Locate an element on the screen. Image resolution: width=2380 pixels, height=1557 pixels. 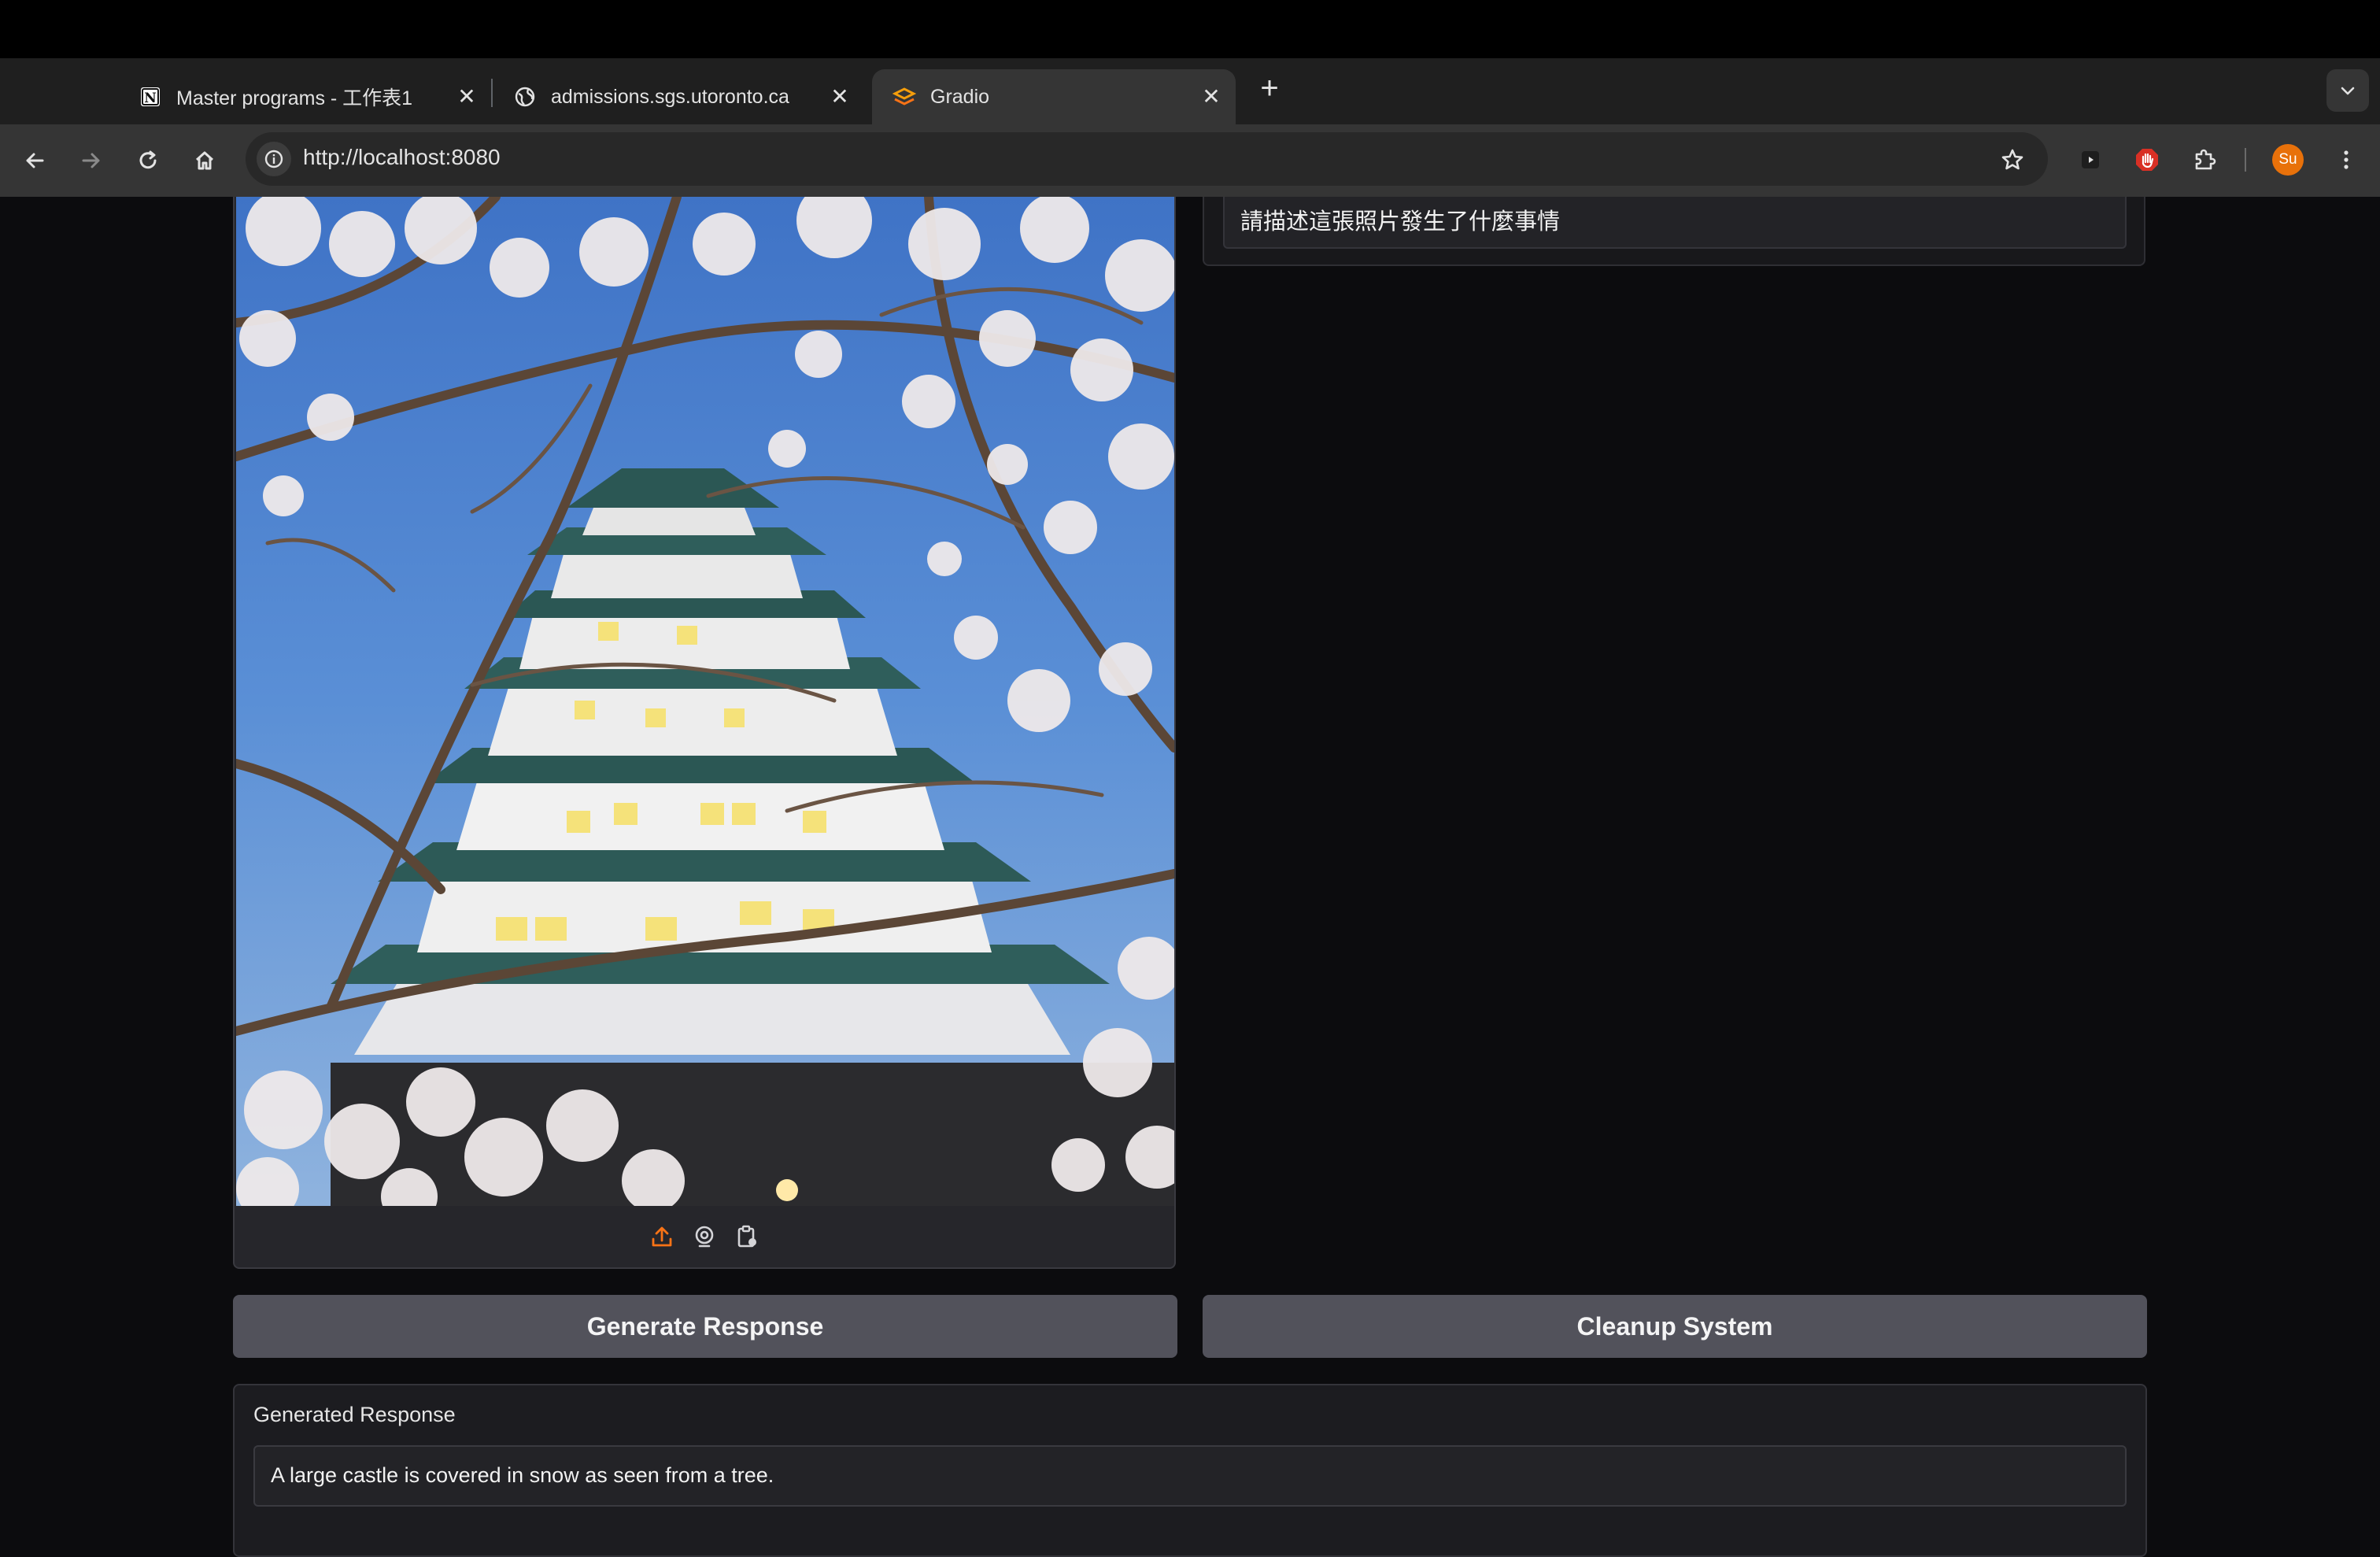
tab-search-button is located at coordinates (2347, 90).